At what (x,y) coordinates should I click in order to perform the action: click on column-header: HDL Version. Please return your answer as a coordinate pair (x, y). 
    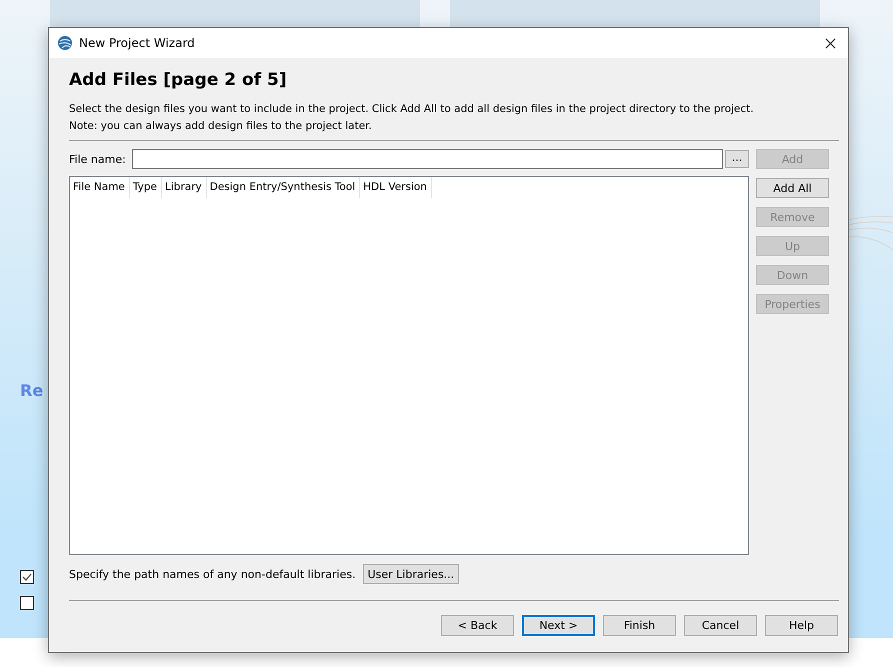
    Looking at the image, I should click on (396, 187).